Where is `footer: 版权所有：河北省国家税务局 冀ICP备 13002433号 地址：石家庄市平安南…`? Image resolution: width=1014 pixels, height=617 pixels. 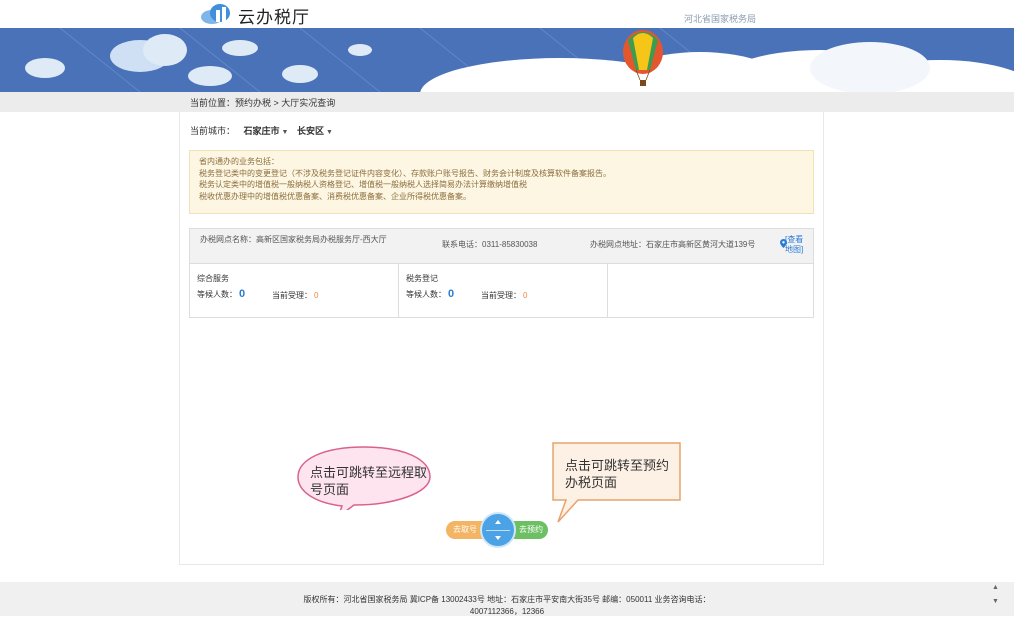
footer: 版权所有：河北省国家税务局 冀ICP备 13002433号 地址：石家庄市平安南… is located at coordinates (507, 599).